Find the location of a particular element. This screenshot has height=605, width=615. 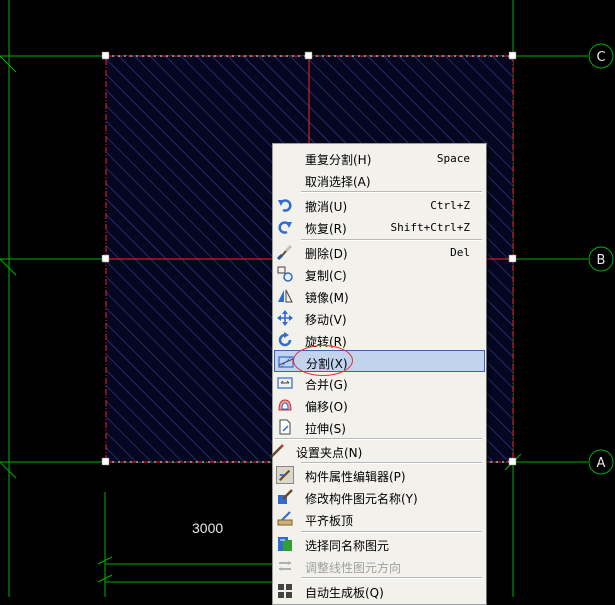

menu-item-shortcut: Shift+Ctrl+Z is located at coordinates (430, 227).